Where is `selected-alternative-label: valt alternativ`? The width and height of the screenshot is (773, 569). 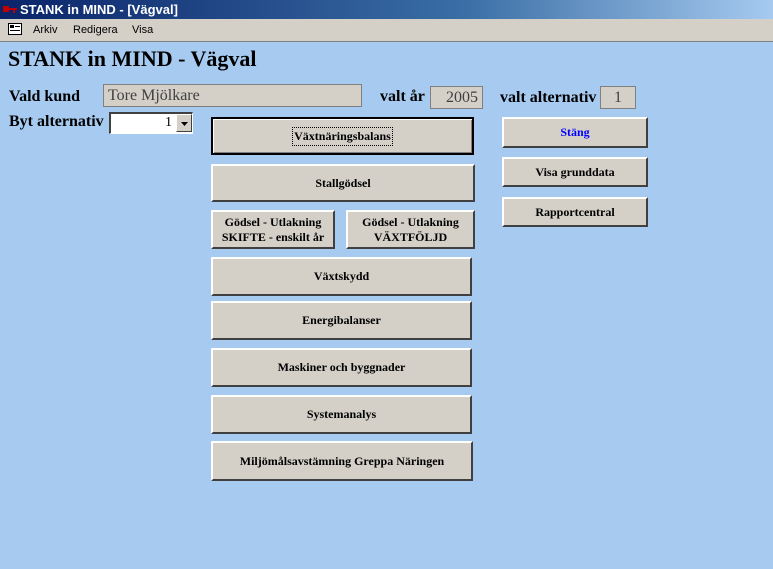
selected-alternative-label: valt alternativ is located at coordinates (548, 97).